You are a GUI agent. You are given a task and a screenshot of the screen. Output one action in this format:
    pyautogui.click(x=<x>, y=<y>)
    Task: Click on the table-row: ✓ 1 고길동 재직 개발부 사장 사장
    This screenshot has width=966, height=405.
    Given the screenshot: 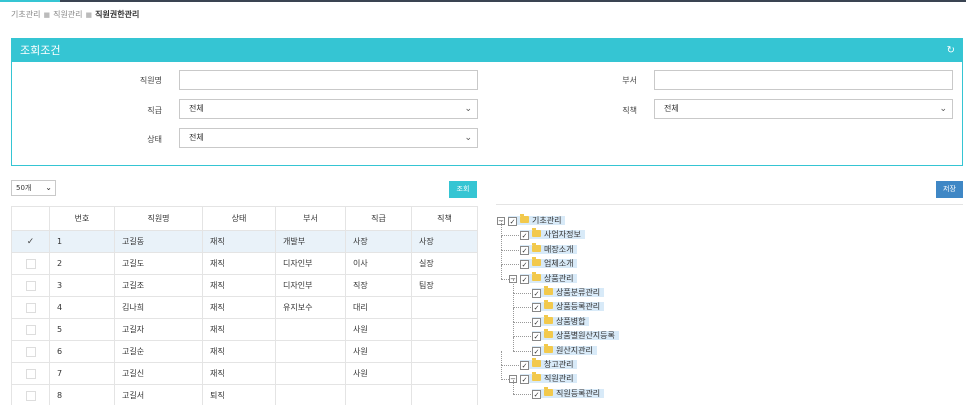 What is the action you would take?
    pyautogui.click(x=244, y=241)
    